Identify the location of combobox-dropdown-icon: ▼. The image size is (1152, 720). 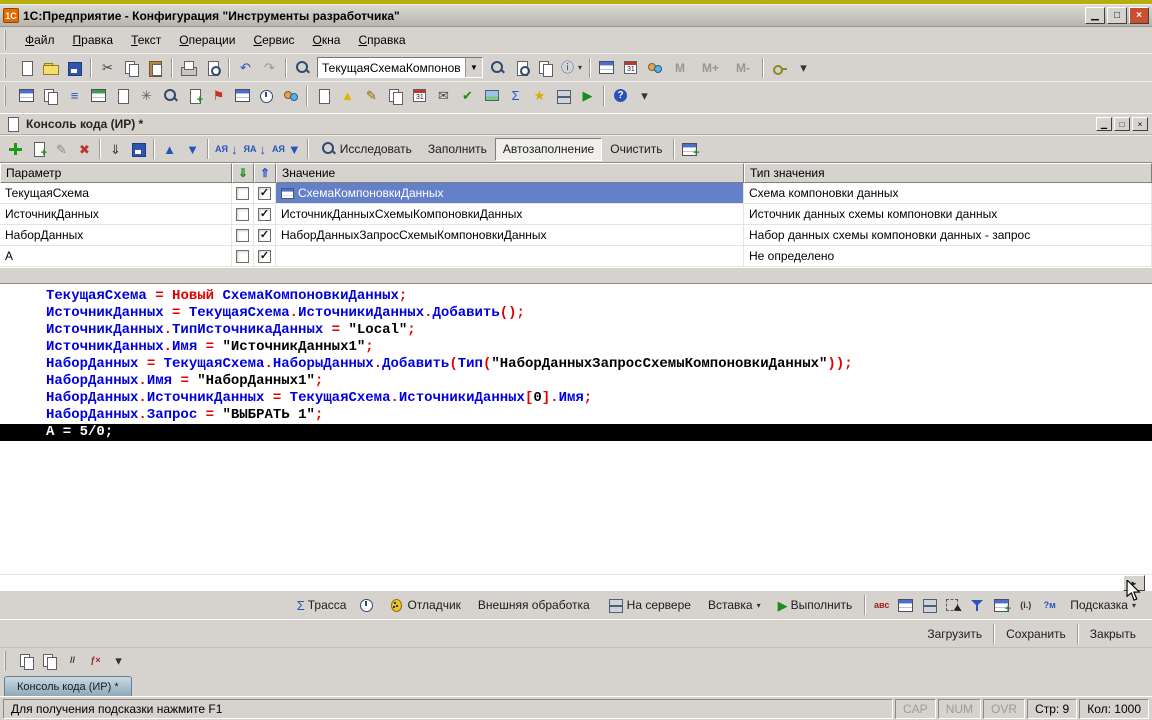
(473, 67).